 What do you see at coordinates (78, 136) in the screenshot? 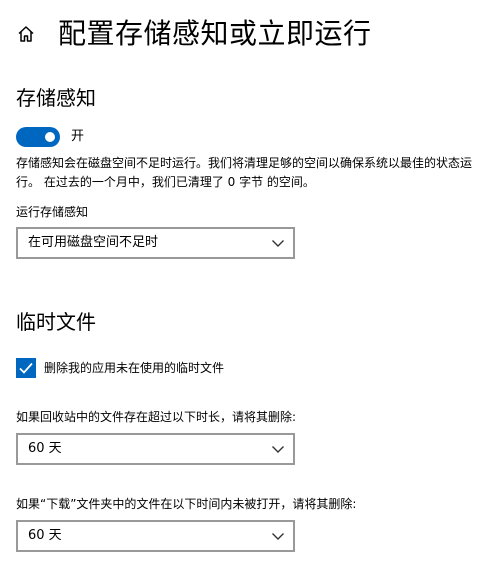
I see `toggle-state-label: 开` at bounding box center [78, 136].